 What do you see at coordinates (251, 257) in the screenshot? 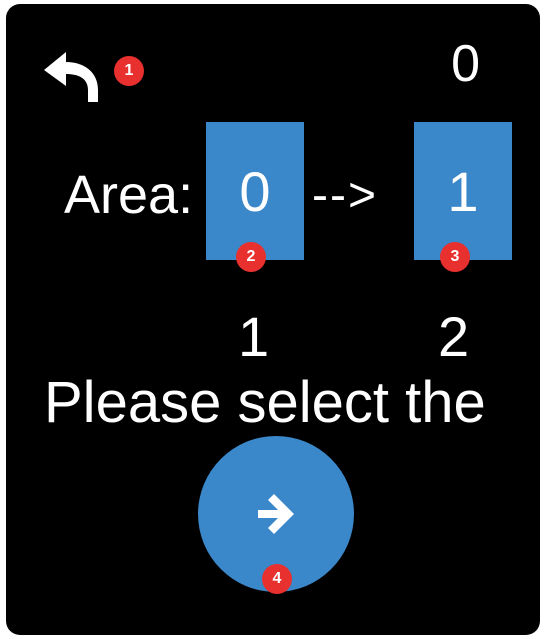
I see `annotation-badge-2: 2` at bounding box center [251, 257].